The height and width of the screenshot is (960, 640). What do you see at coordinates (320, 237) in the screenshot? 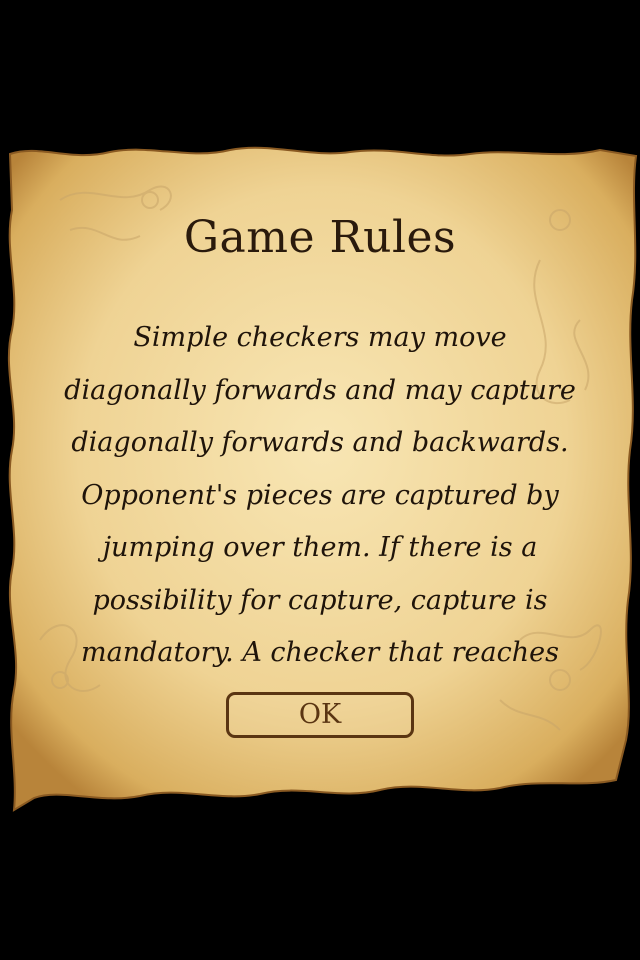
I see `dialog-title: Game Rules` at bounding box center [320, 237].